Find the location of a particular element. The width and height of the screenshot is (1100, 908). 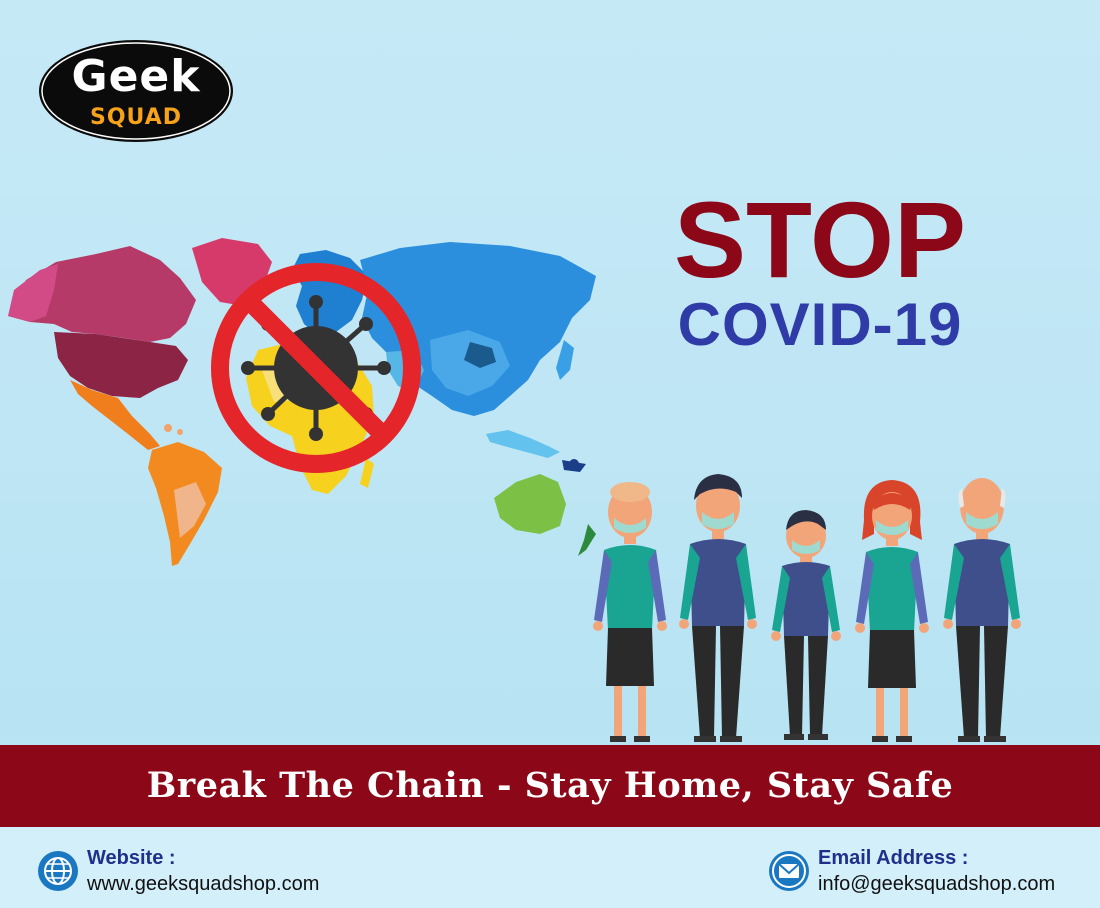

person-man is located at coordinates (718, 608).